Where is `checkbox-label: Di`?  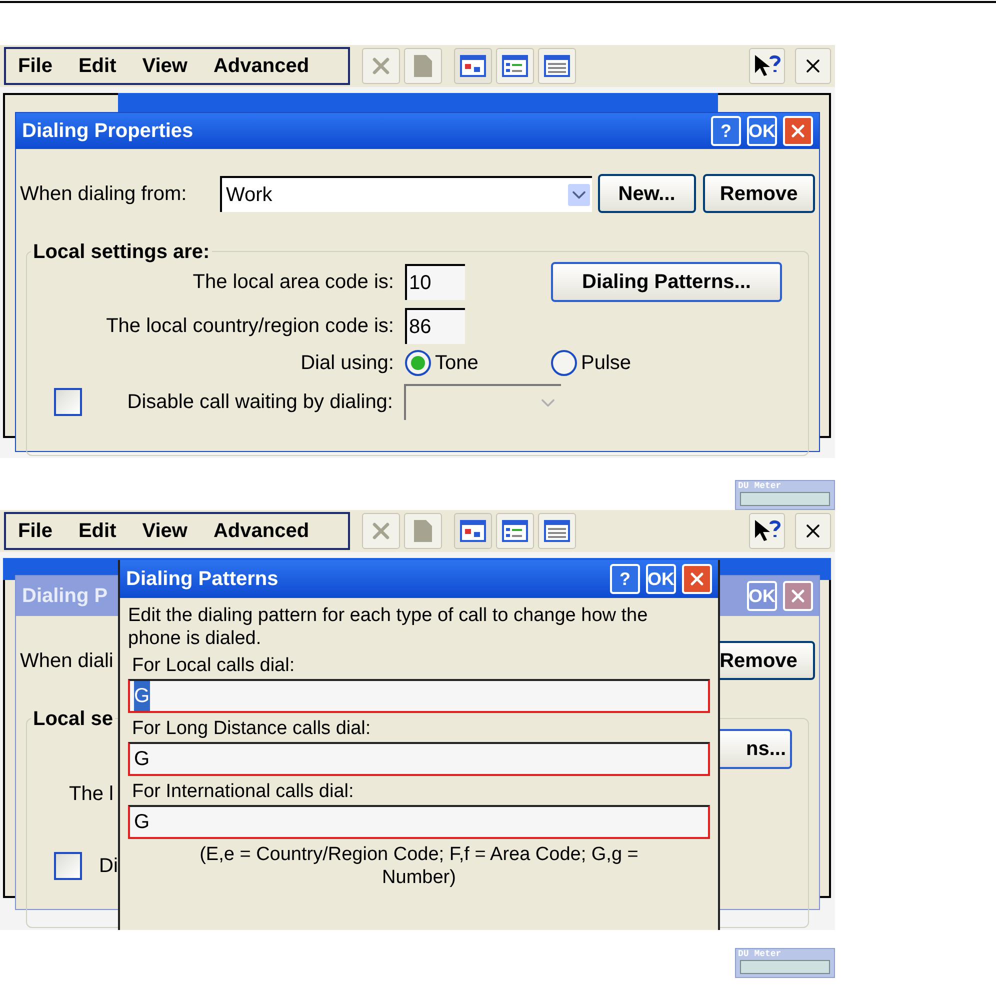
checkbox-label: Di is located at coordinates (108, 866).